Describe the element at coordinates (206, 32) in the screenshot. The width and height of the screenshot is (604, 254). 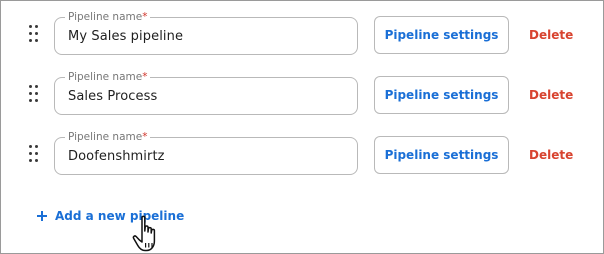
I see `pipeline-name-field: Pipeline name* My Sales pipeline` at that location.